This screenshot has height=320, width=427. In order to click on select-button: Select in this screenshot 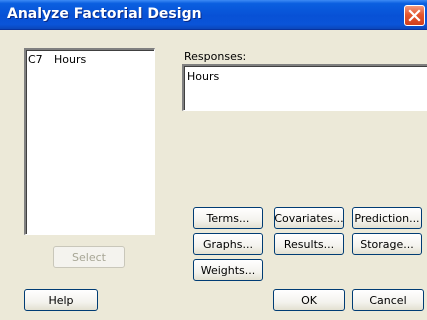, I will do `click(89, 257)`.